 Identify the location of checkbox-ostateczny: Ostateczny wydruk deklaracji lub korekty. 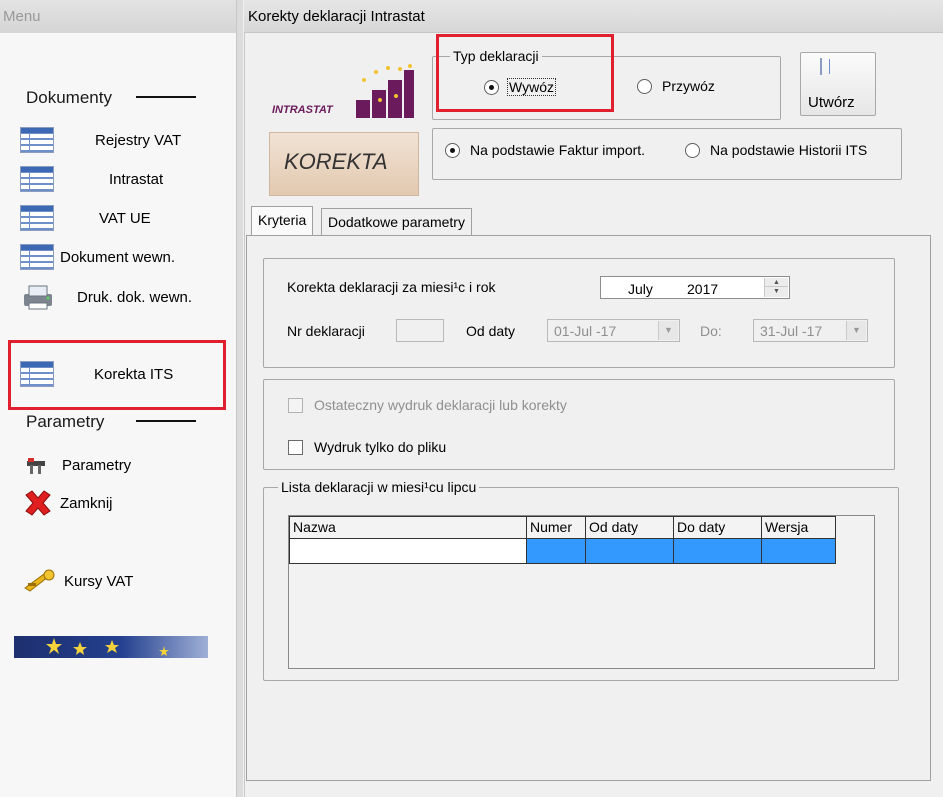
(427, 405).